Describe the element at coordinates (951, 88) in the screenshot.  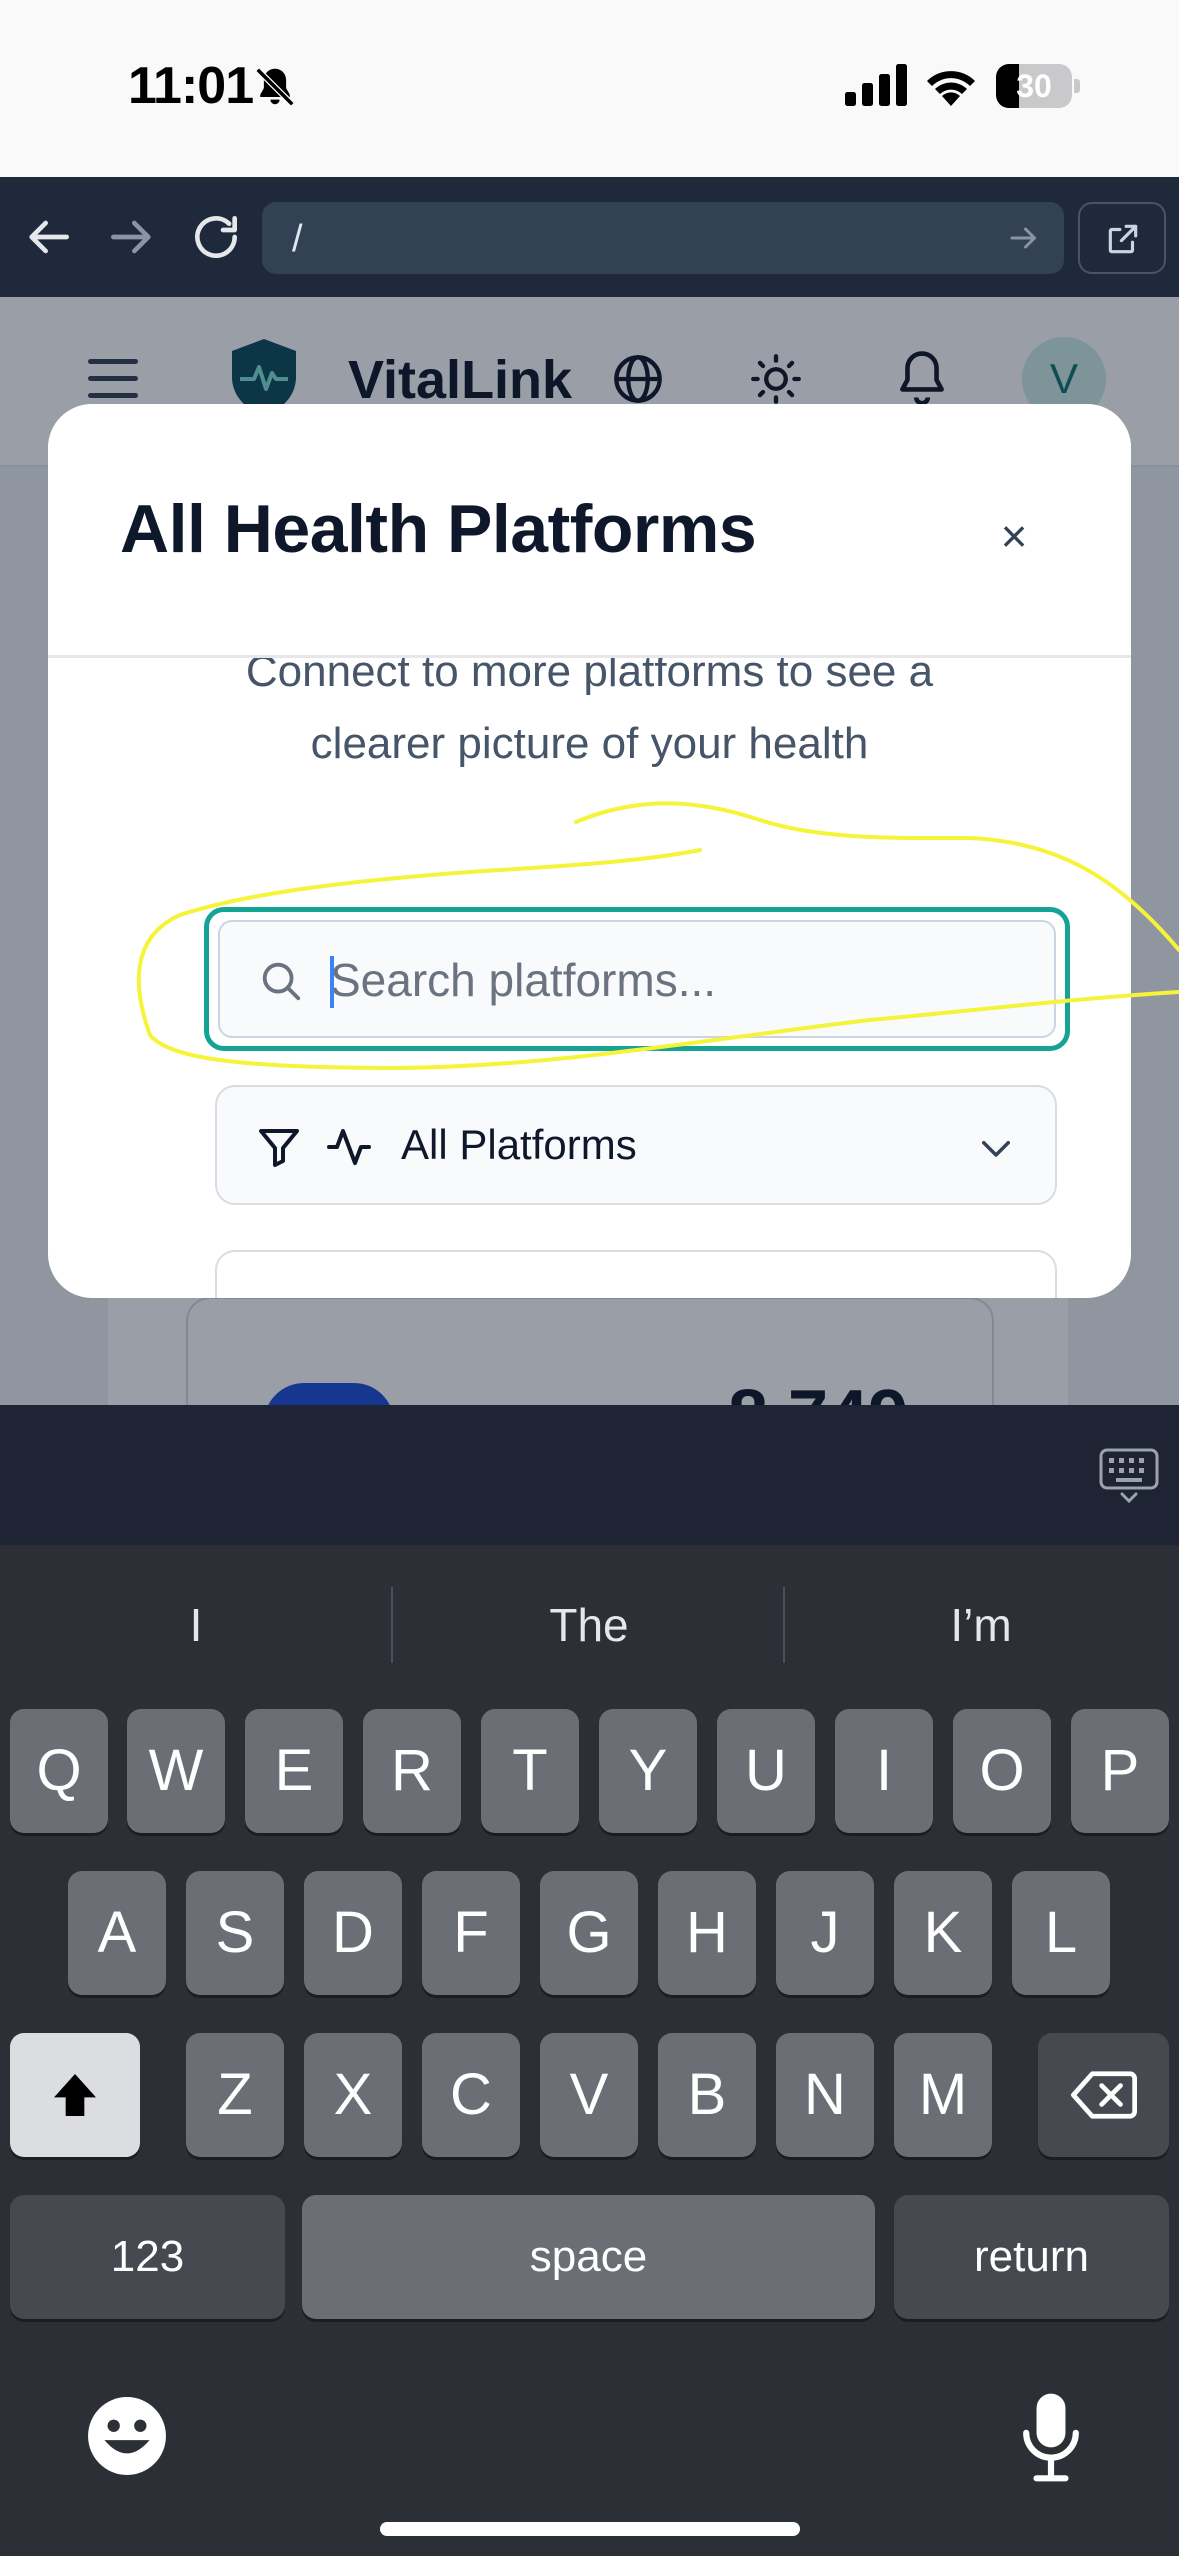
I see `wifi-icon` at that location.